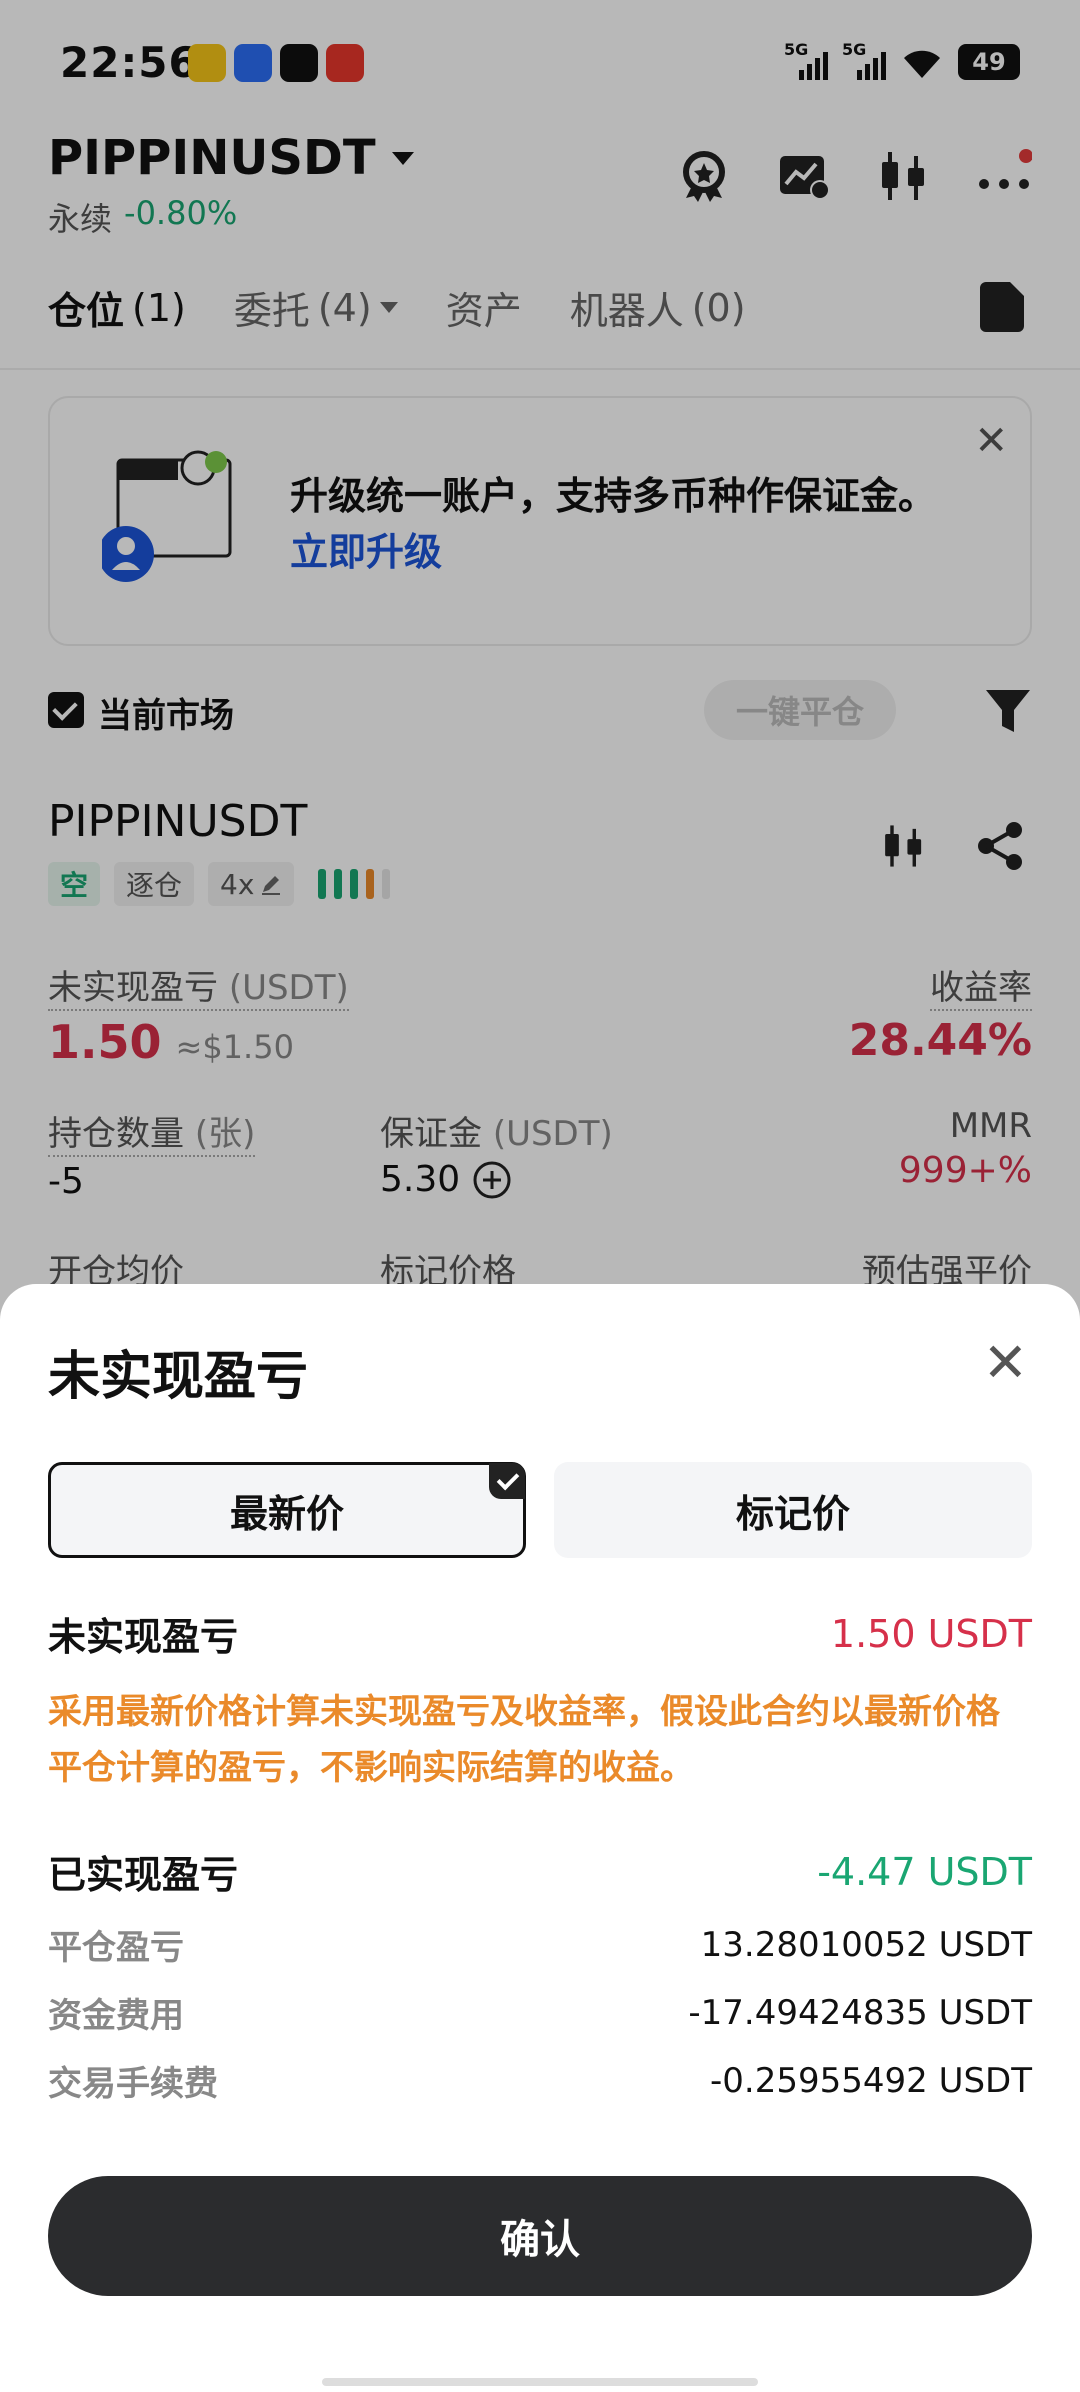 The height and width of the screenshot is (2392, 1080). What do you see at coordinates (924, 1871) in the screenshot?
I see `realized-value: -4.47 USDT` at bounding box center [924, 1871].